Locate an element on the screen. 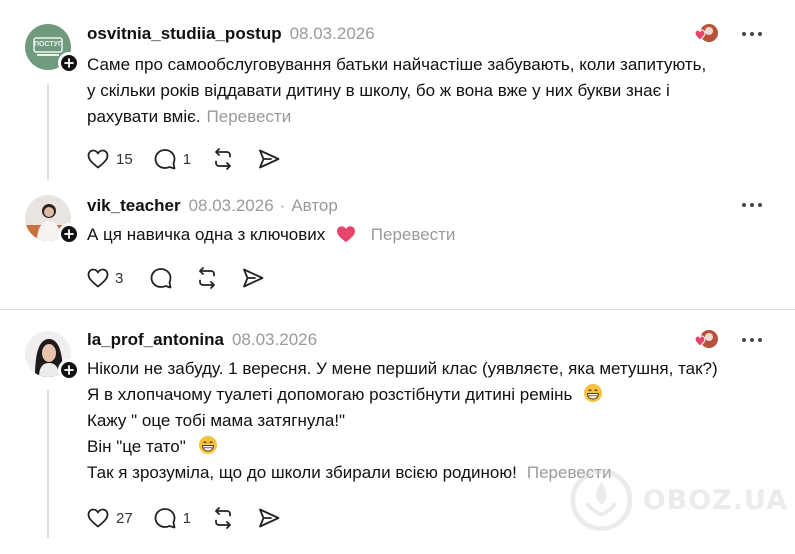 This screenshot has height=554, width=795. text-line: А ця навичка одна з ключових is located at coordinates (206, 234).